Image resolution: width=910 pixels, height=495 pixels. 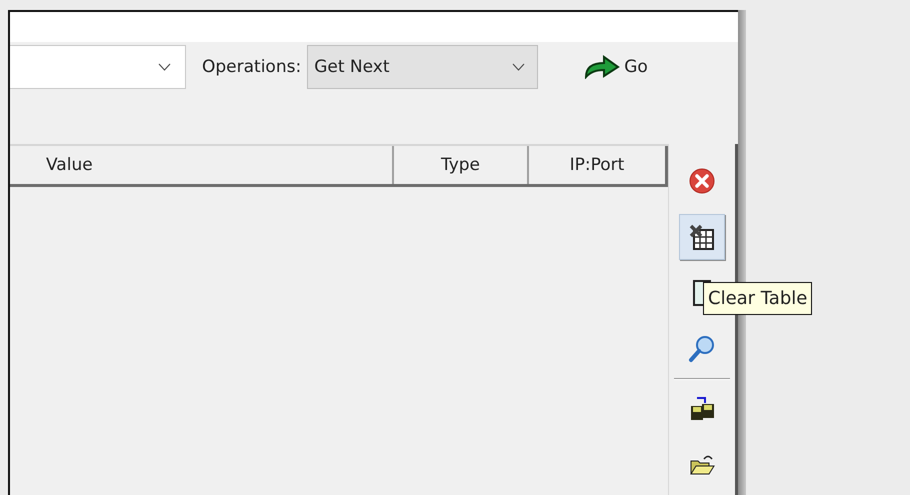 I want to click on search-icon, so click(x=702, y=349).